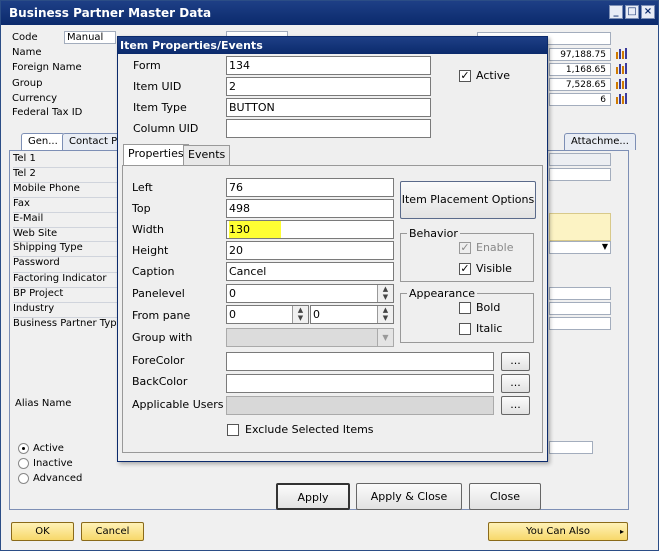 This screenshot has width=659, height=551. What do you see at coordinates (580, 84) in the screenshot?
I see `orders-value: 7,528.65` at bounding box center [580, 84].